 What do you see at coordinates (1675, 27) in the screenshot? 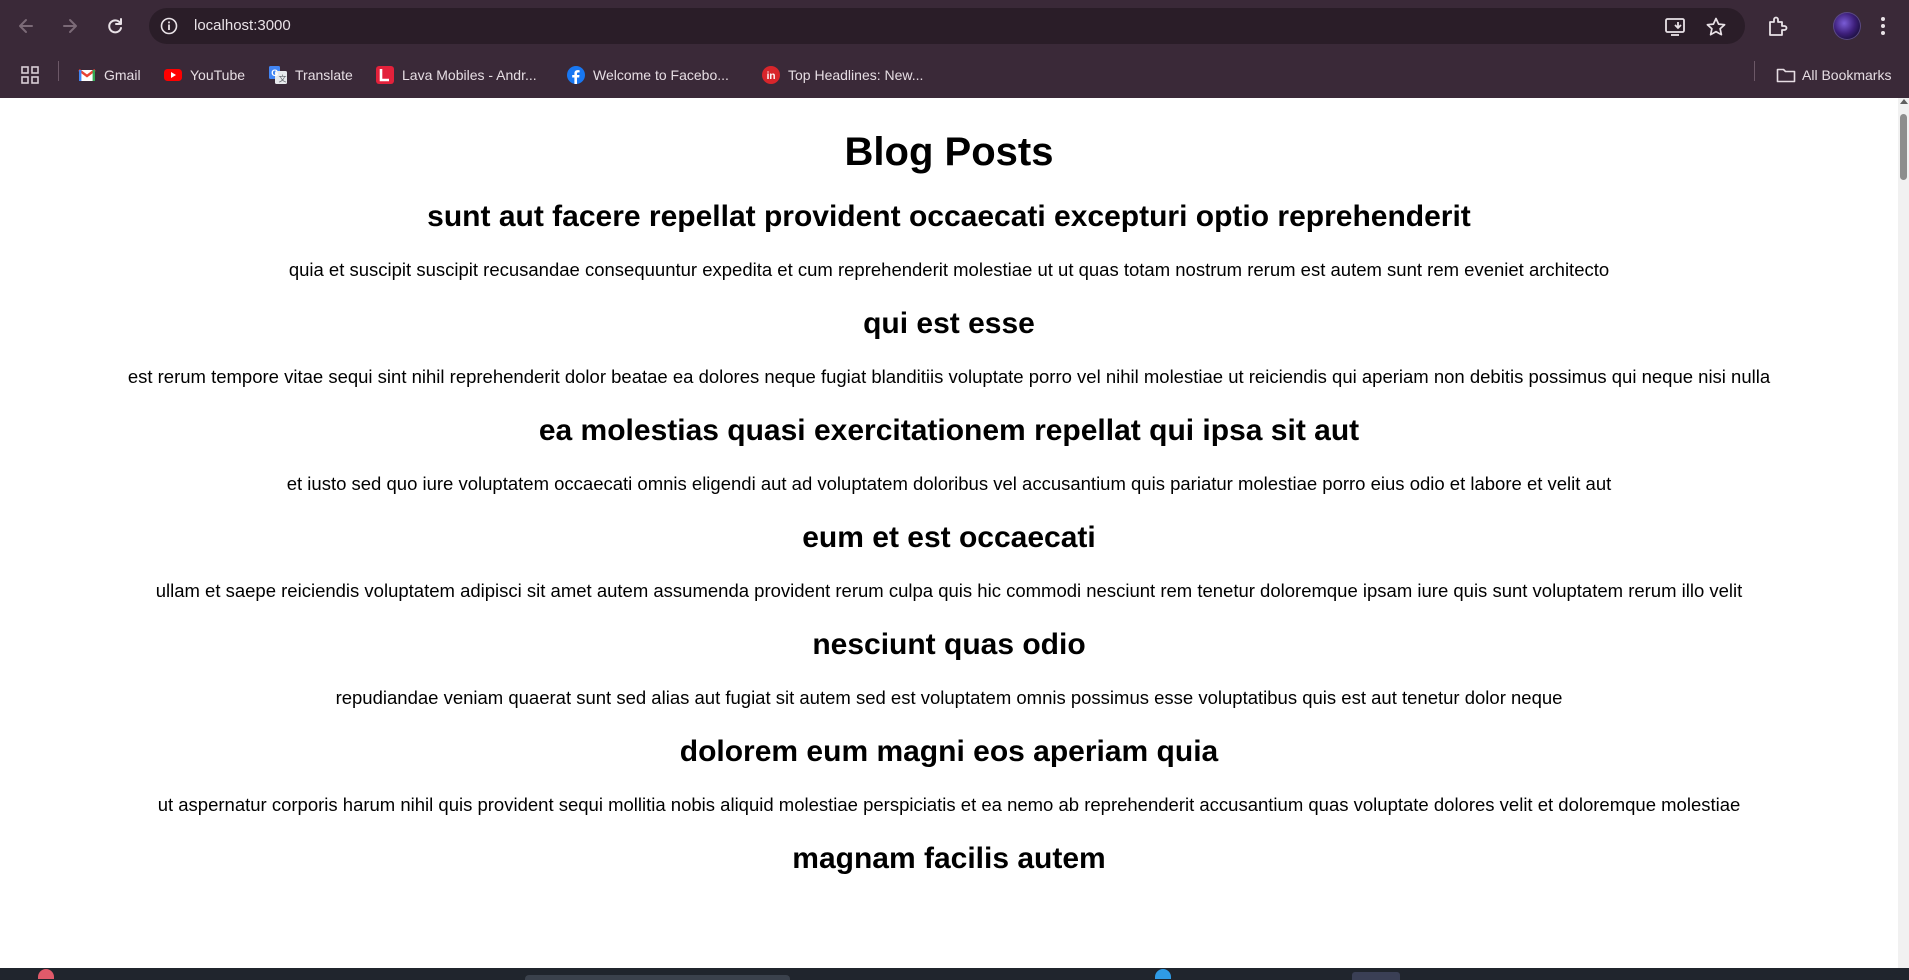
I see `install-app-icon` at bounding box center [1675, 27].